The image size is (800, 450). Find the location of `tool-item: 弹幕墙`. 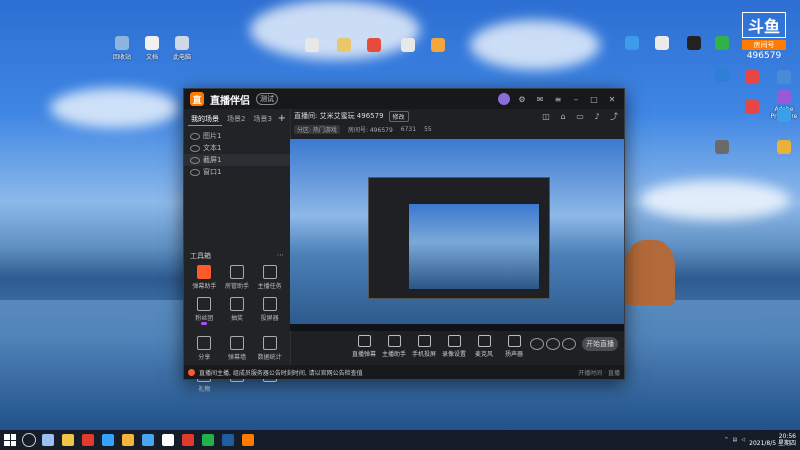

tool-item: 弹幕墙 is located at coordinates (237, 348).